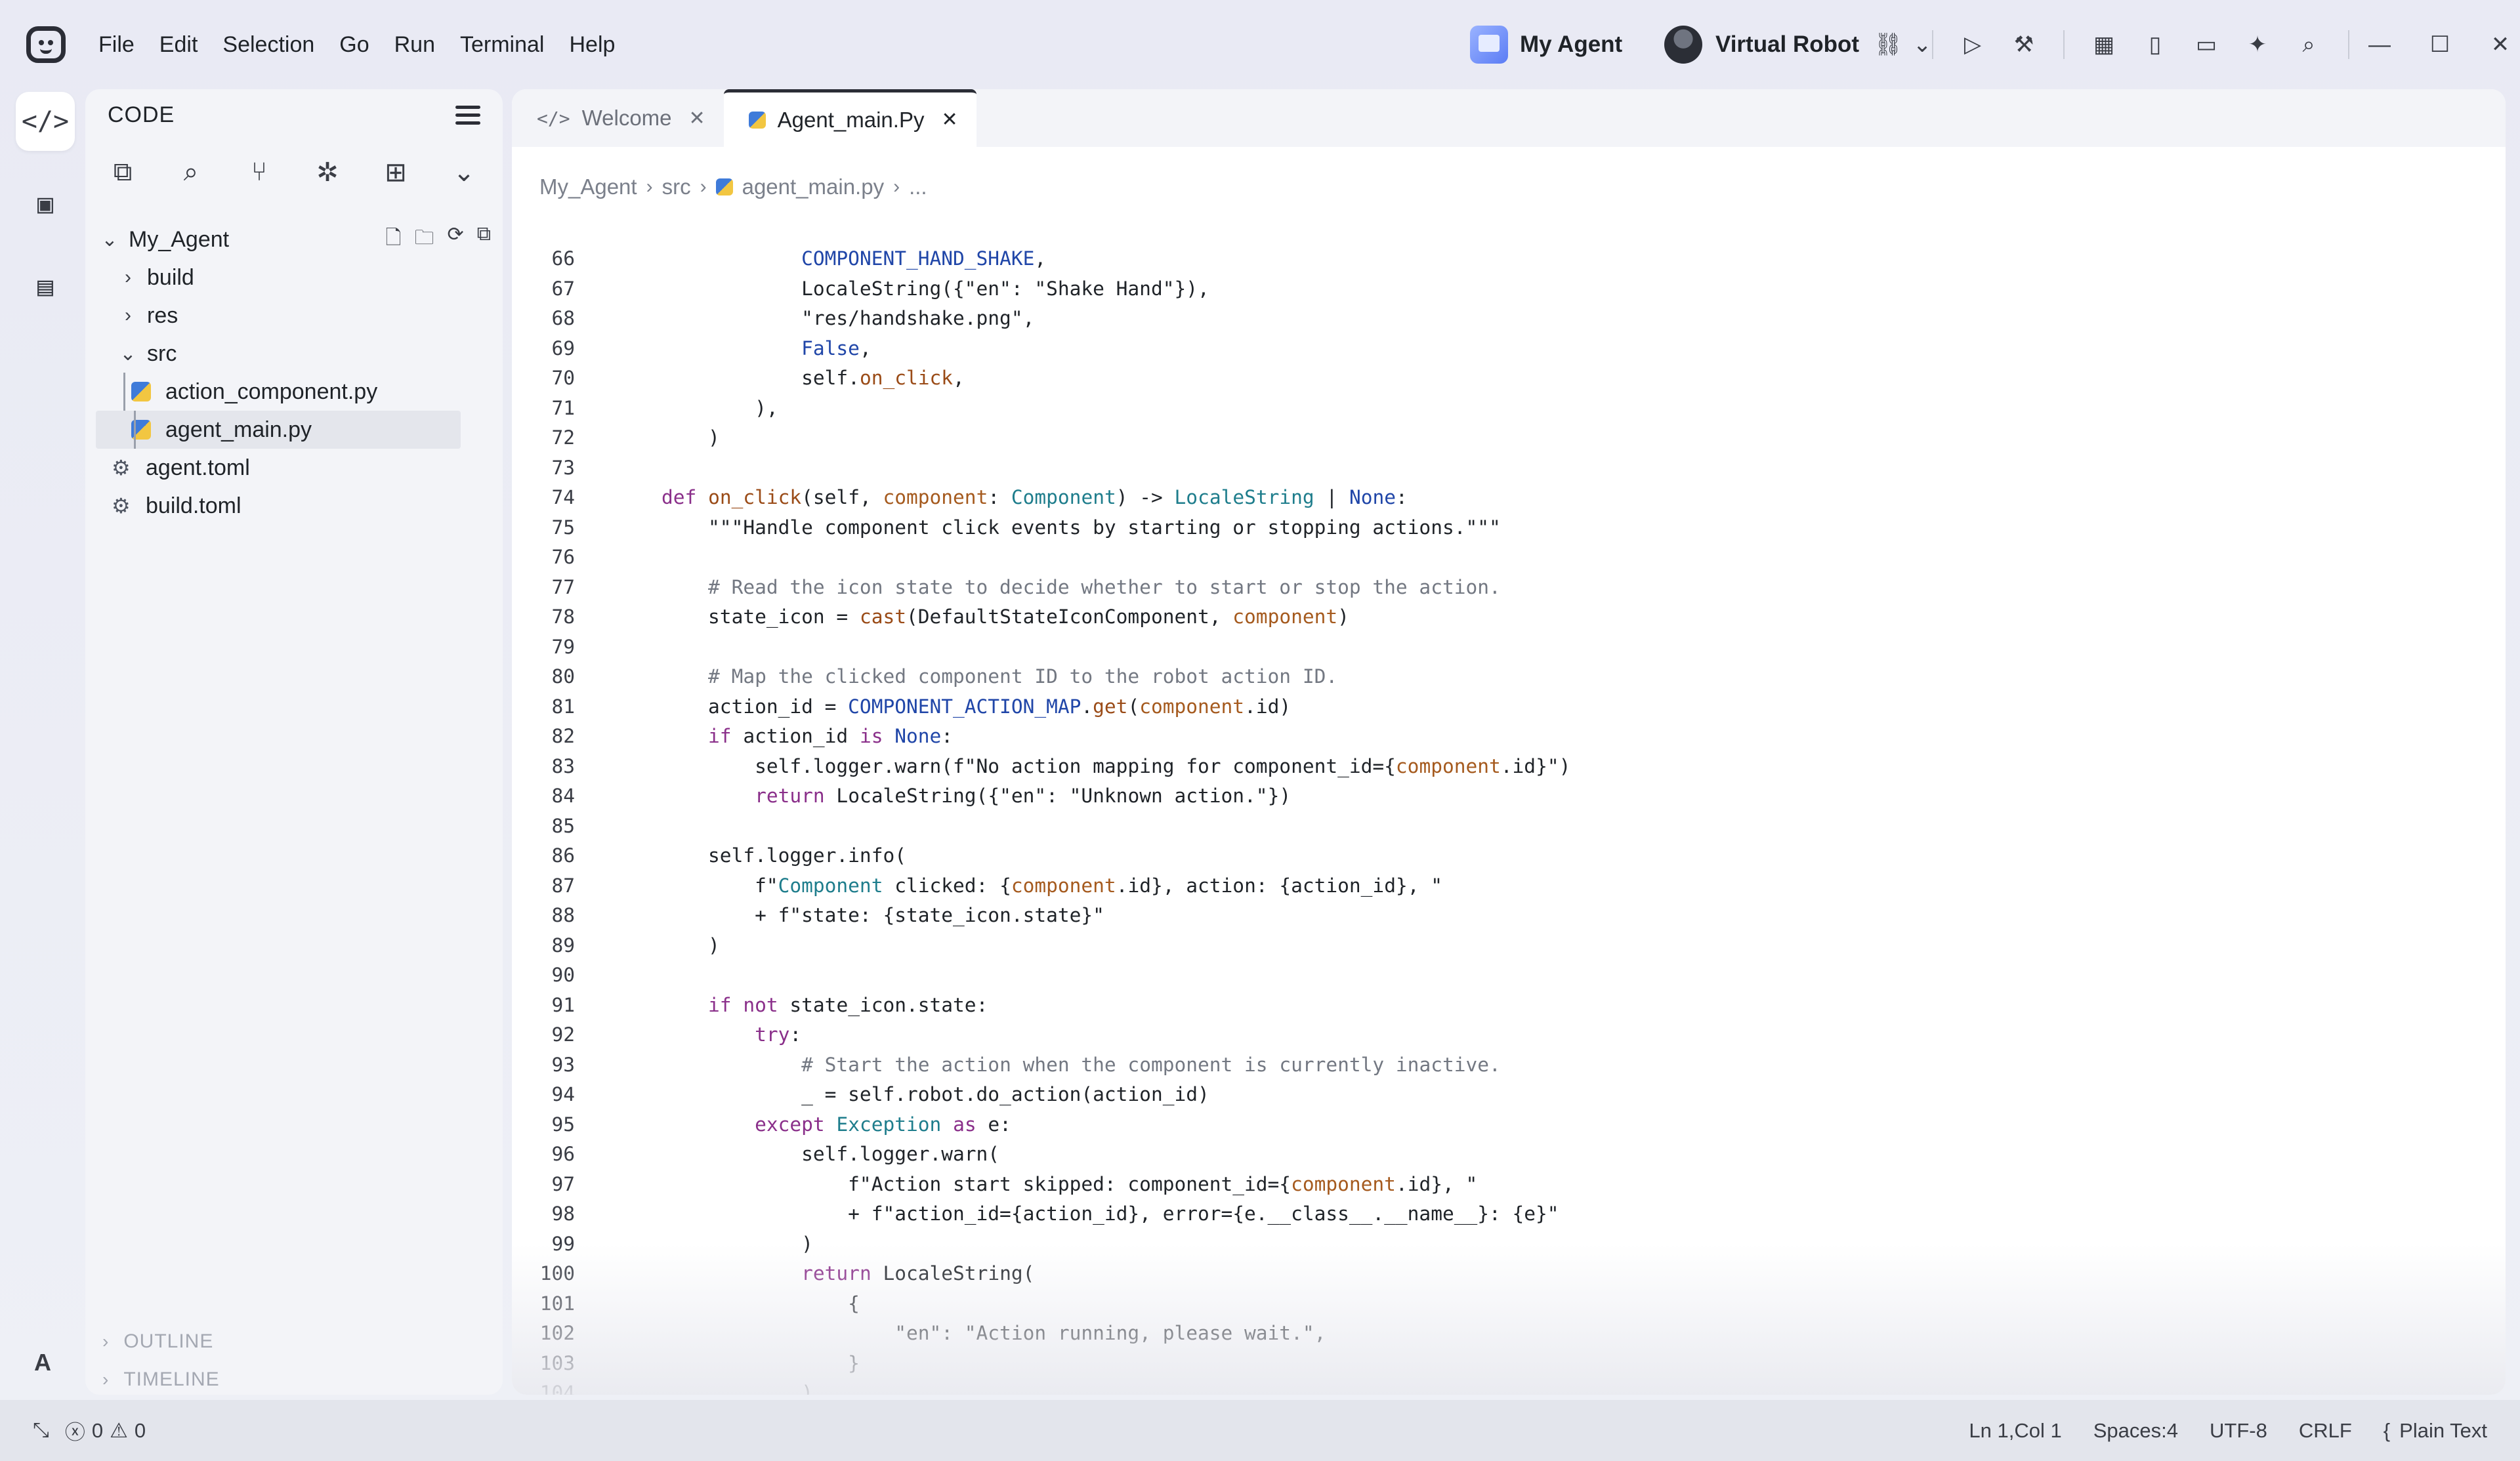 The image size is (2520, 1461). What do you see at coordinates (141, 114) in the screenshot?
I see `sidebar-title: CODE` at bounding box center [141, 114].